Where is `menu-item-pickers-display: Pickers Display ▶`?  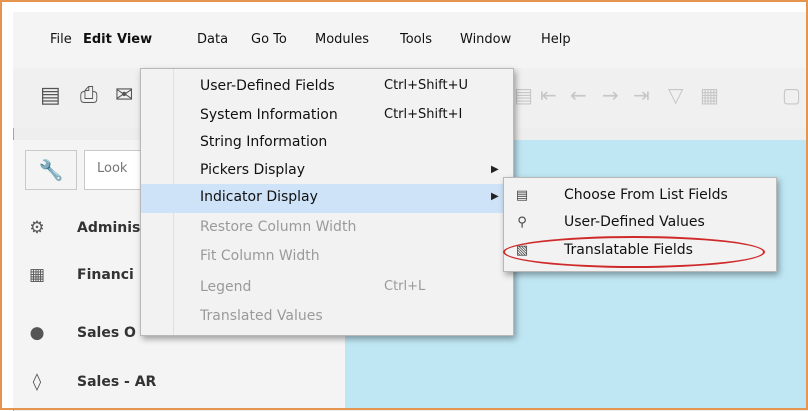 menu-item-pickers-display: Pickers Display ▶ is located at coordinates (327, 171).